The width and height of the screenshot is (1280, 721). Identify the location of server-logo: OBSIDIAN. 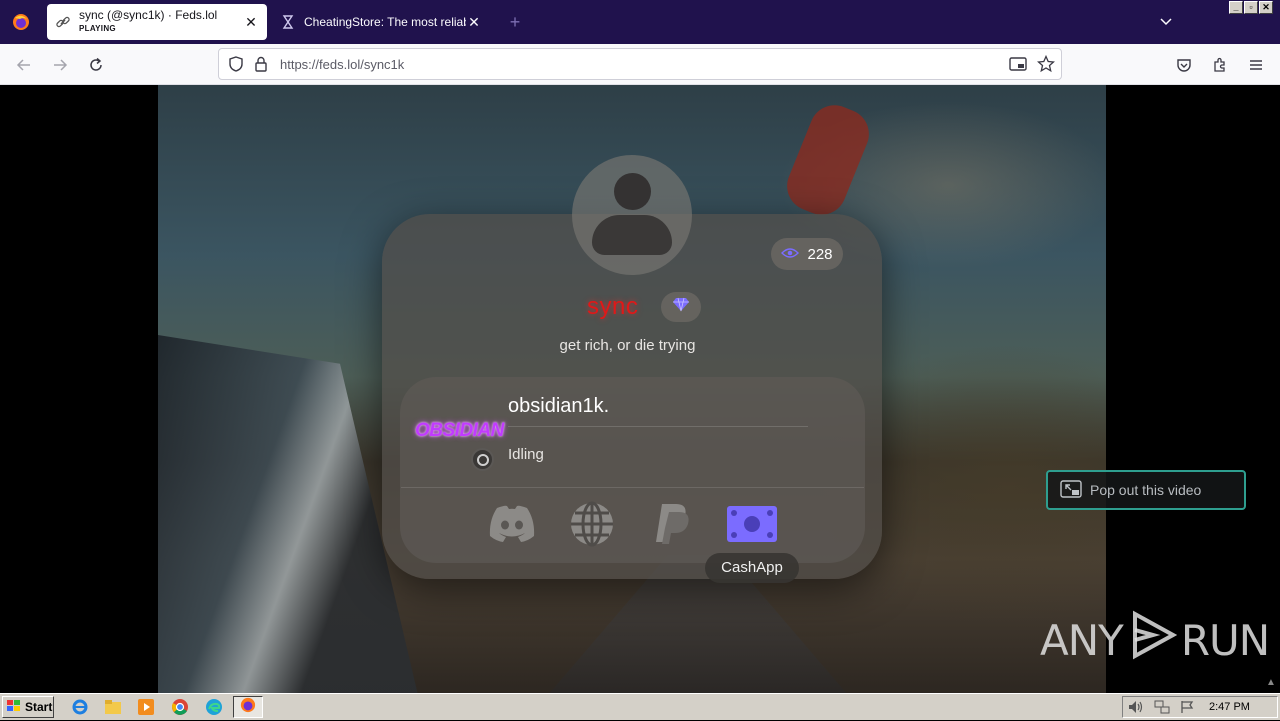
(459, 430).